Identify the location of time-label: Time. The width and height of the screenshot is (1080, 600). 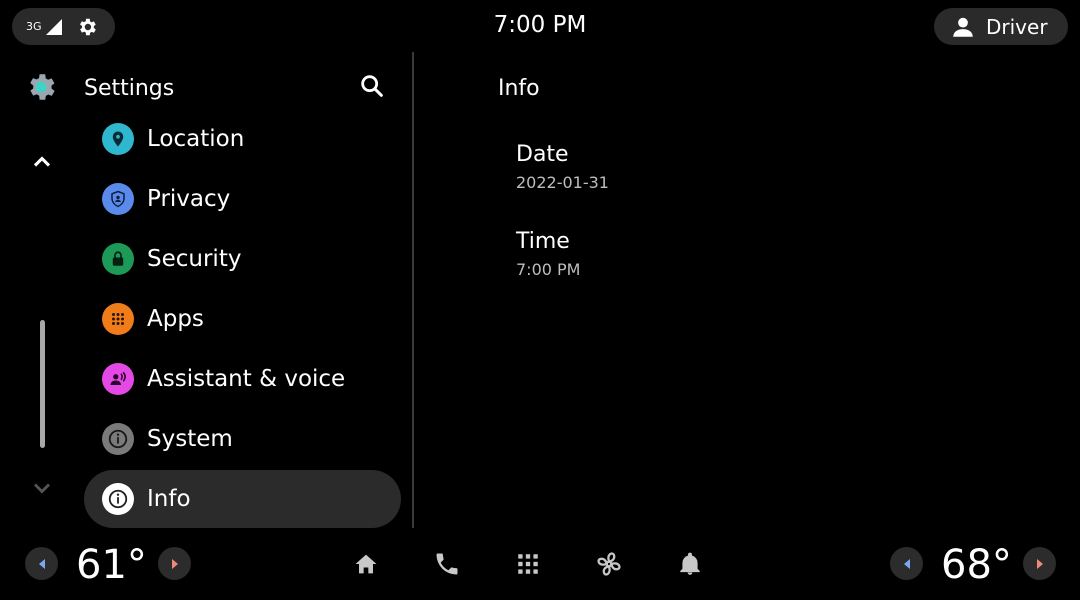
(543, 241).